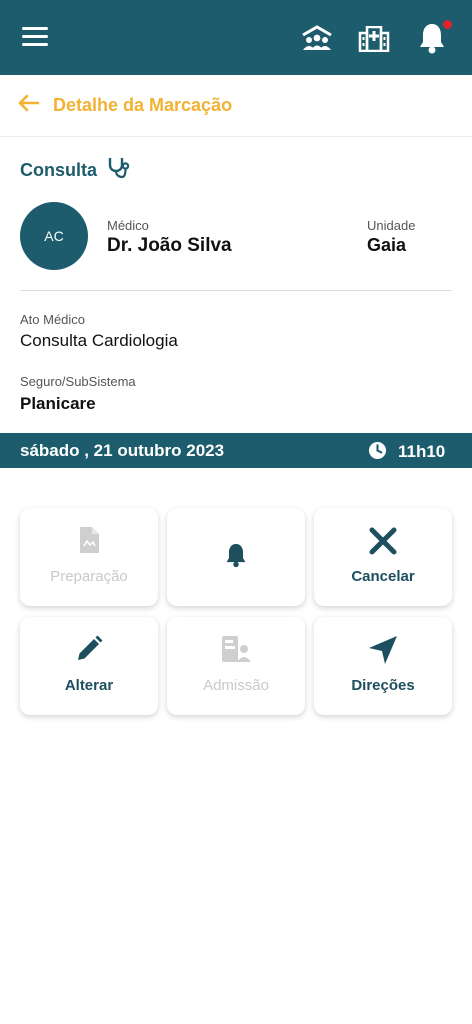 The width and height of the screenshot is (472, 1024). What do you see at coordinates (383, 685) in the screenshot?
I see `directions-label: Direções` at bounding box center [383, 685].